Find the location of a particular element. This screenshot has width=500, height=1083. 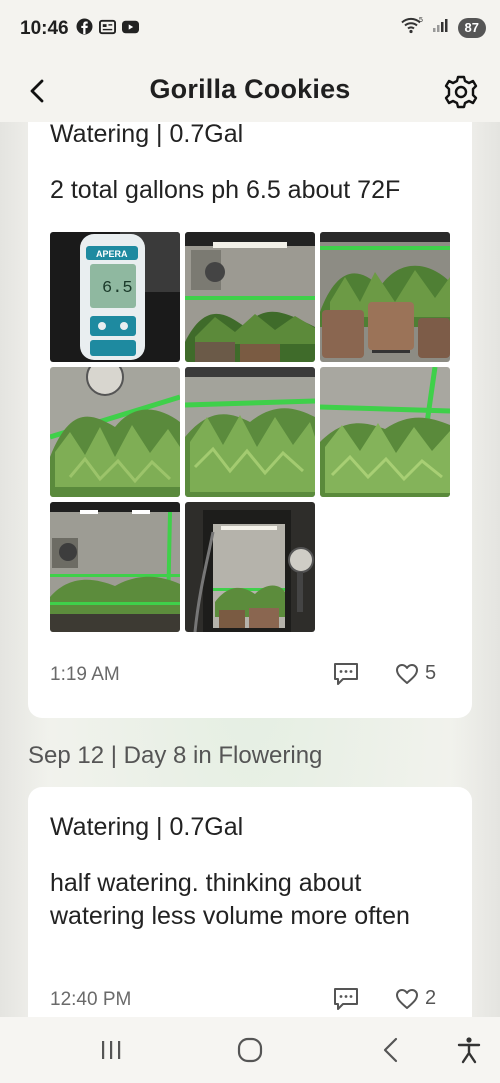

app-header: Gorilla Cookies is located at coordinates (250, 91).